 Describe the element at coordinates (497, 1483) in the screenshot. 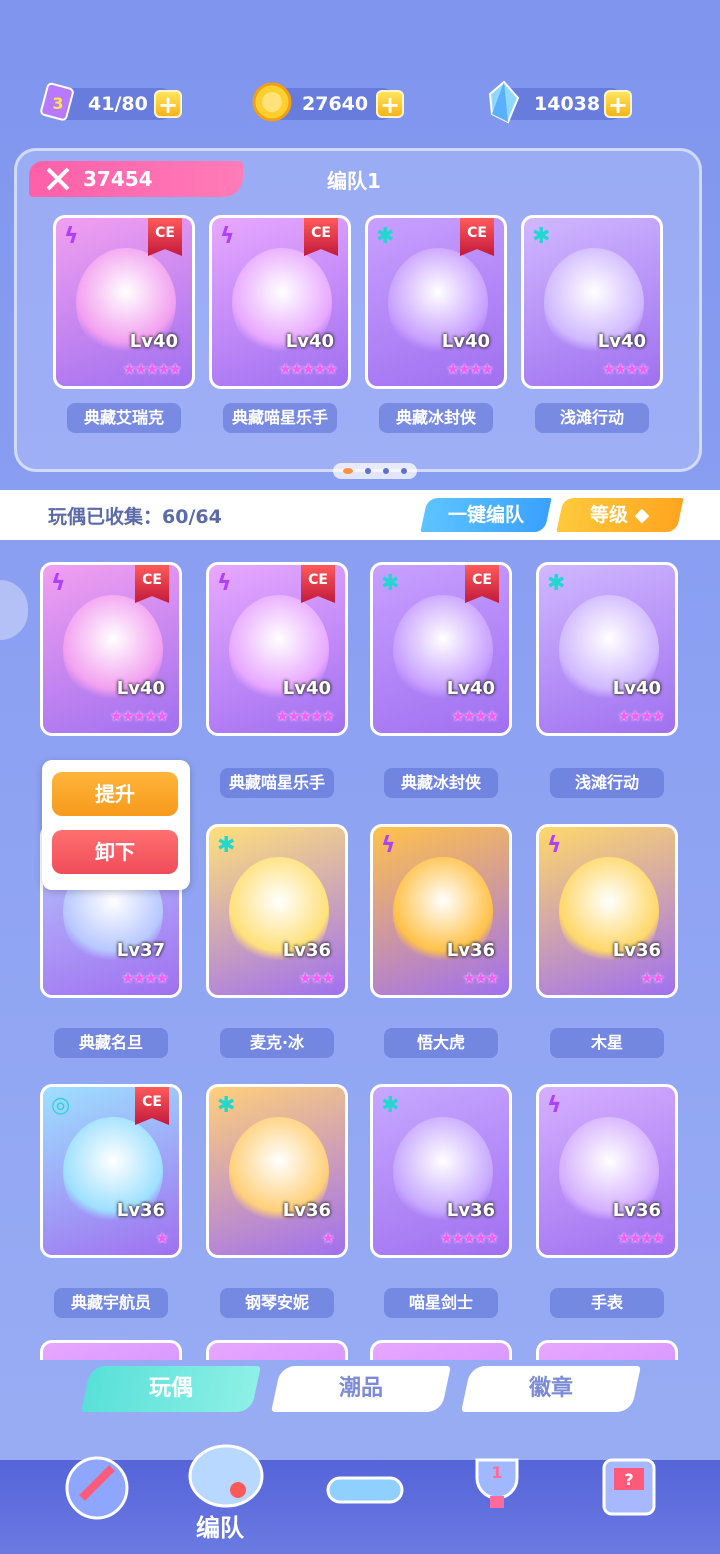

I see `trophy-icon: 1` at that location.